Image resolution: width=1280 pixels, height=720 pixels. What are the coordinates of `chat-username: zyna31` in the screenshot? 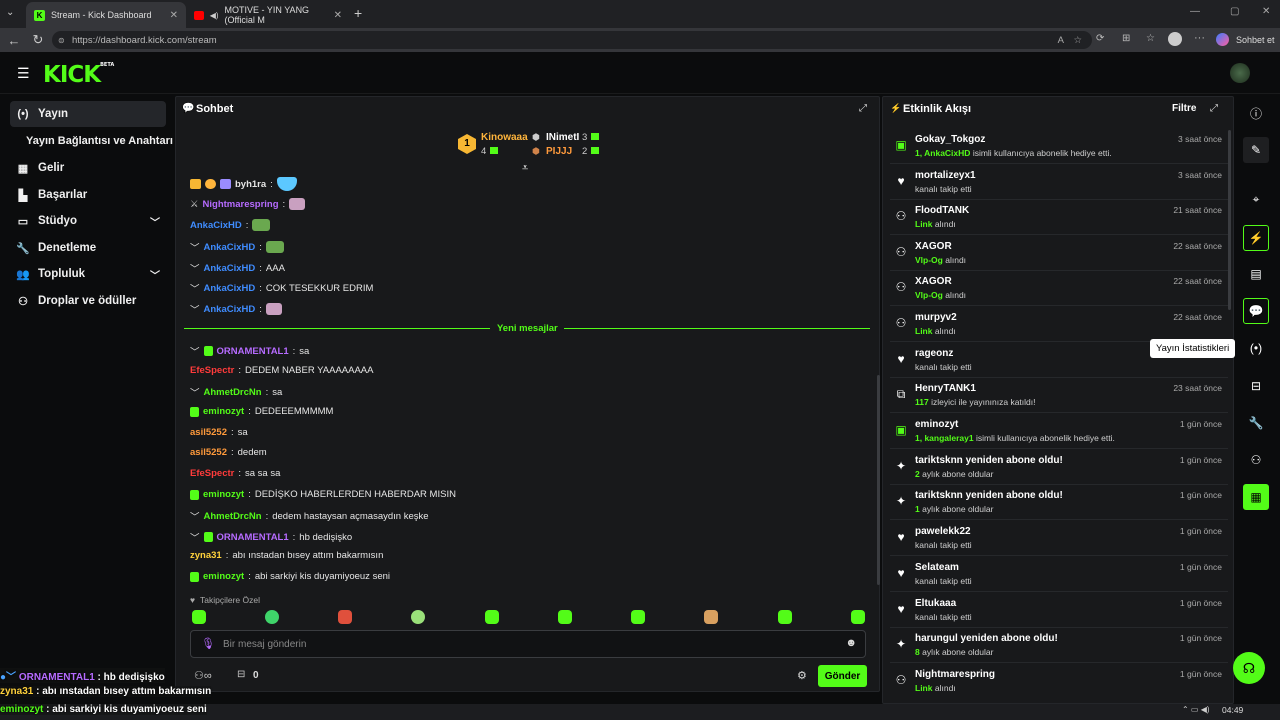 It's located at (206, 555).